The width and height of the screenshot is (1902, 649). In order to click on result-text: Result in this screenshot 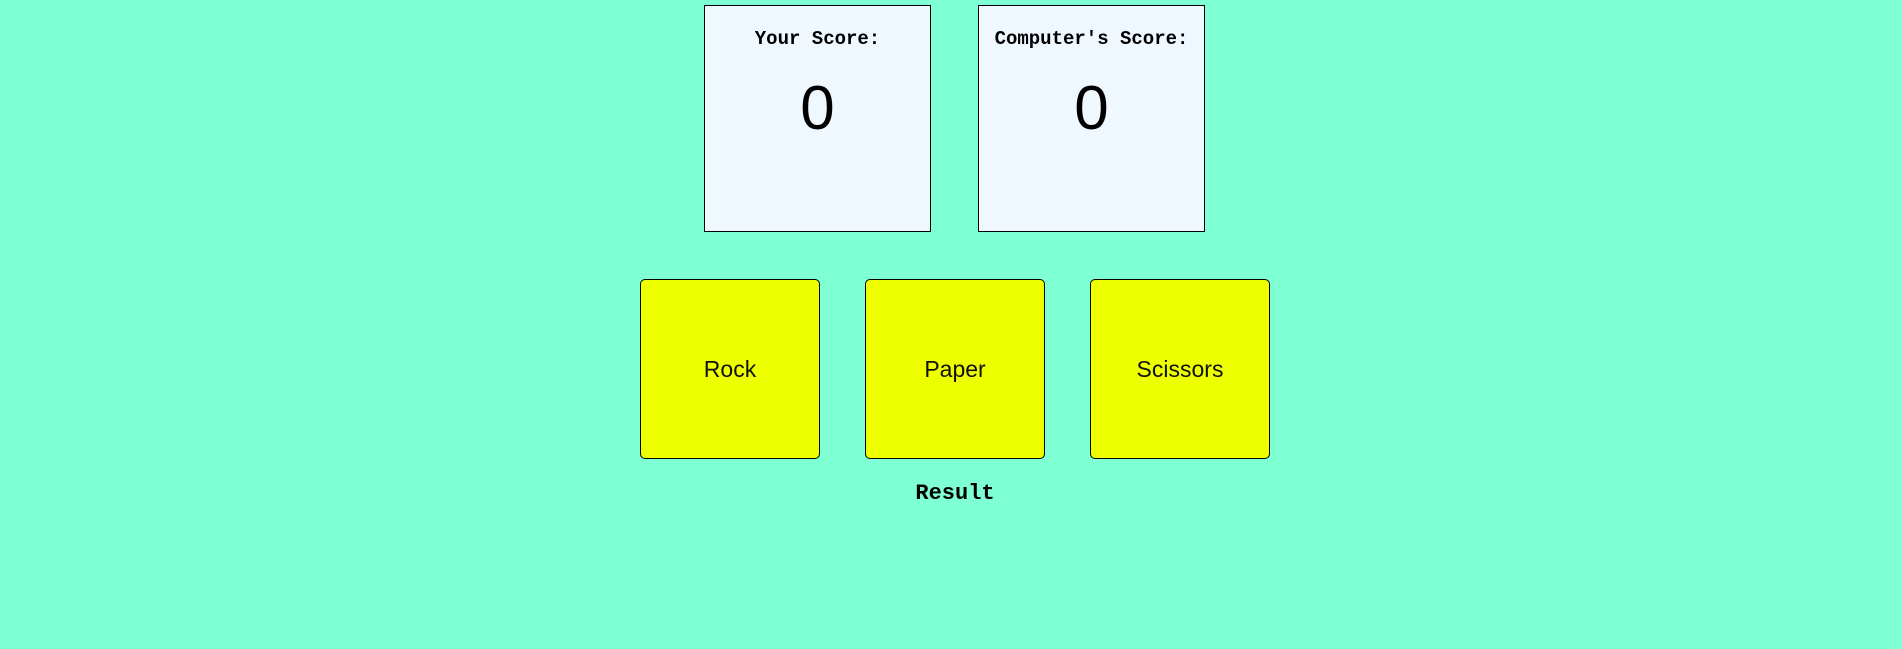, I will do `click(955, 493)`.